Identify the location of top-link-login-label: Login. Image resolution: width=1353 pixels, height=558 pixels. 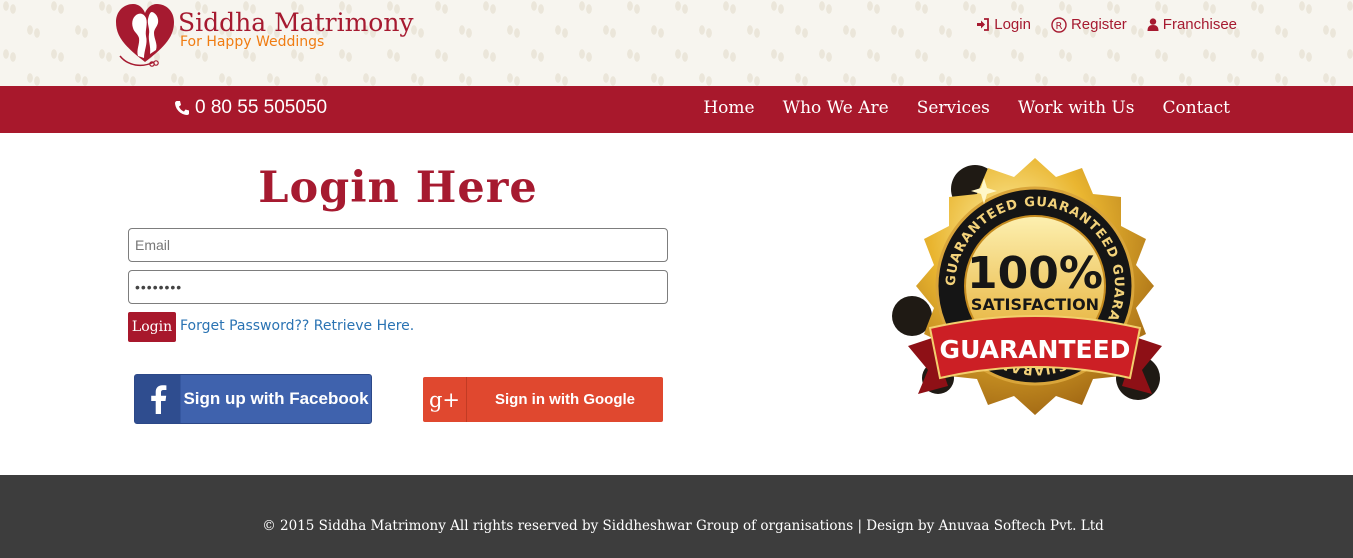
(1012, 24).